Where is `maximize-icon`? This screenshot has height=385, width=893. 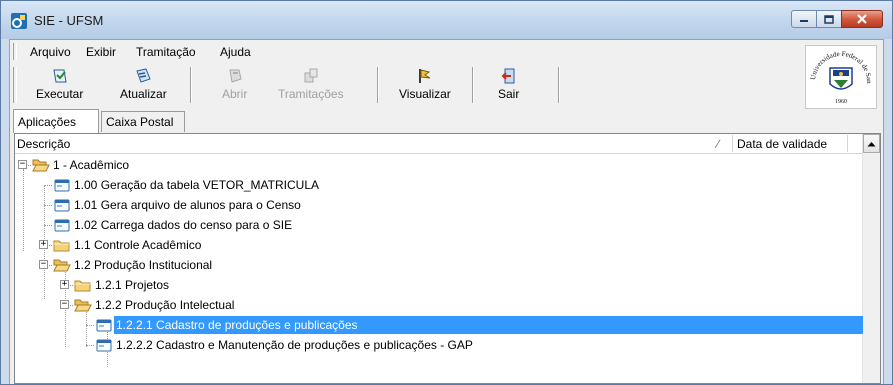 maximize-icon is located at coordinates (829, 19).